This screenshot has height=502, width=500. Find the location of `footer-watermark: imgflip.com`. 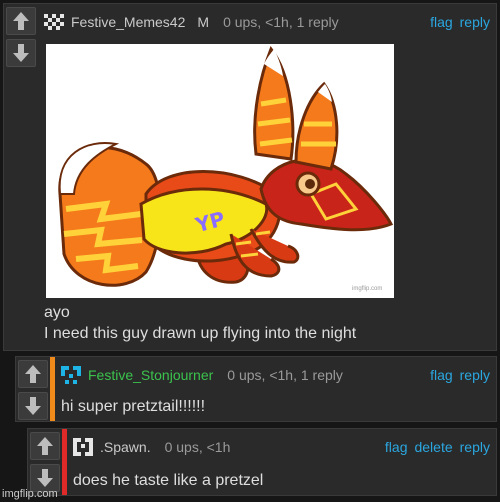

footer-watermark: imgflip.com is located at coordinates (30, 494).